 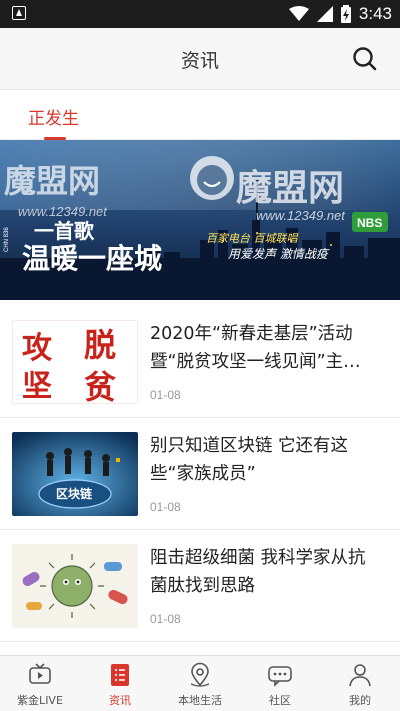 What do you see at coordinates (40, 700) in the screenshot?
I see `nav-label-zijin-live: 紫金LIVE` at bounding box center [40, 700].